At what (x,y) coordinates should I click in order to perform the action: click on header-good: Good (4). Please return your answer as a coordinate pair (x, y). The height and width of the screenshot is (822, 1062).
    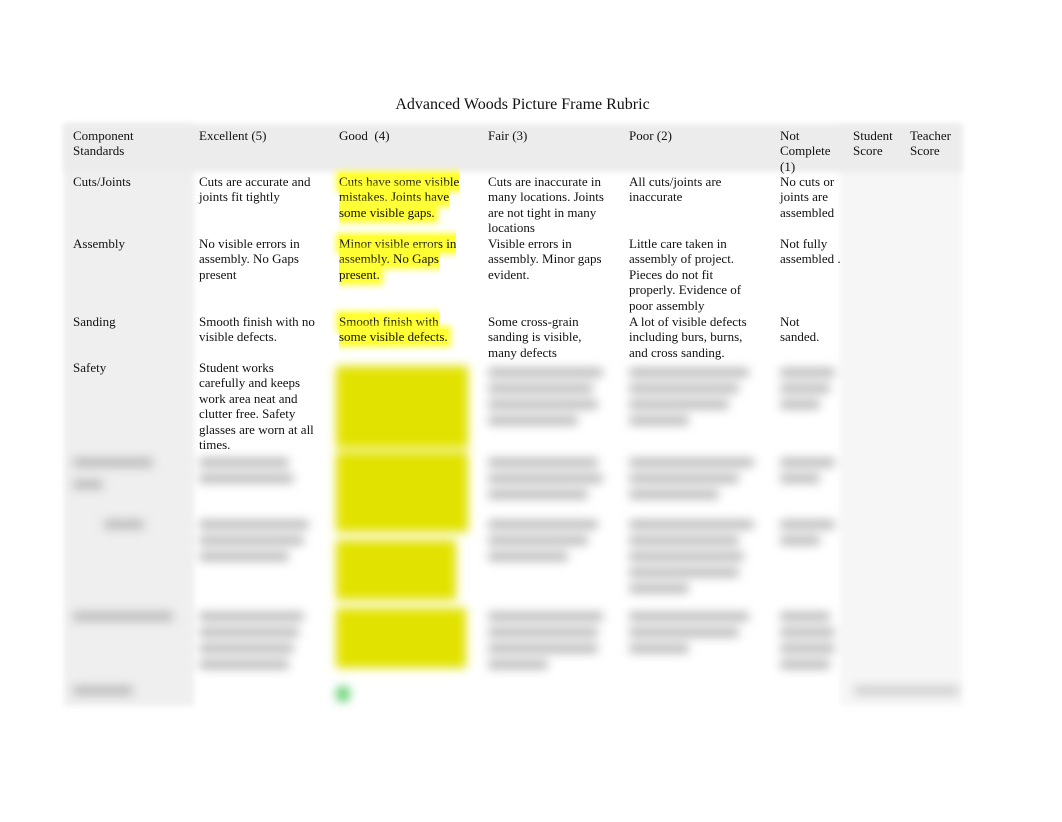
    Looking at the image, I should click on (364, 135).